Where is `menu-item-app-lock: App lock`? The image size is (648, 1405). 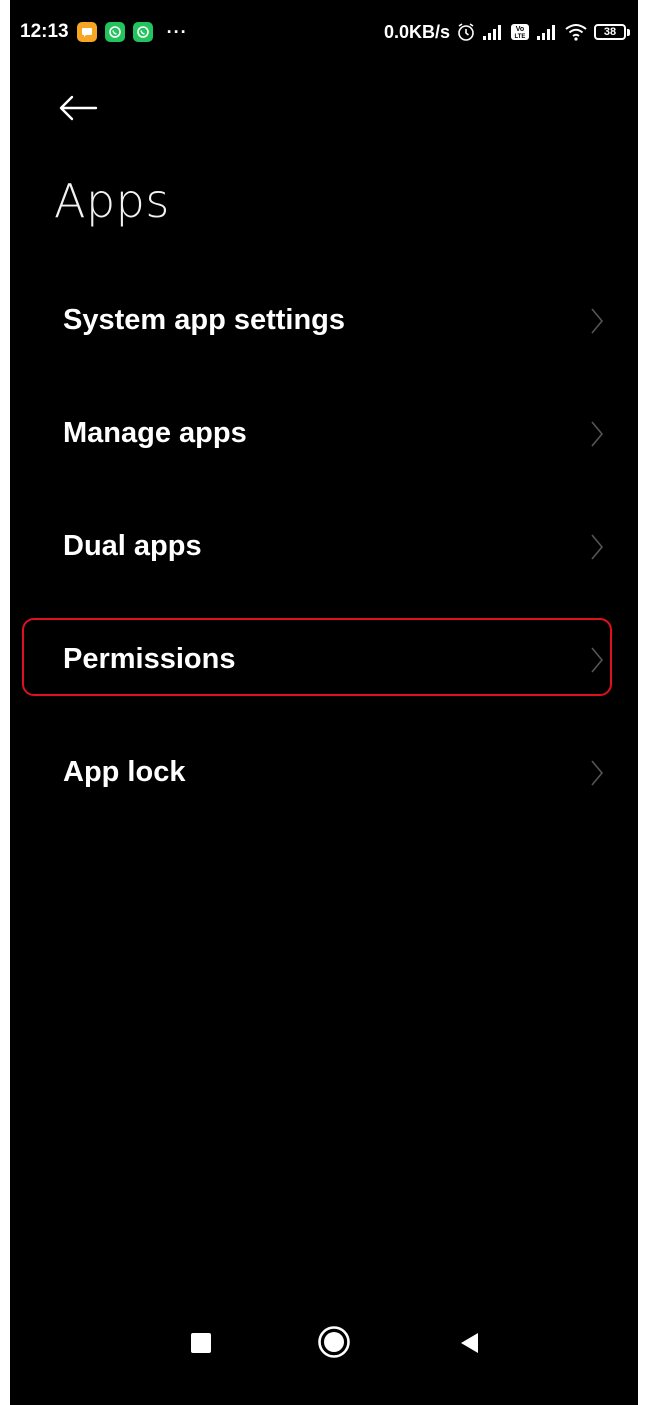
menu-item-app-lock: App lock is located at coordinates (324, 772).